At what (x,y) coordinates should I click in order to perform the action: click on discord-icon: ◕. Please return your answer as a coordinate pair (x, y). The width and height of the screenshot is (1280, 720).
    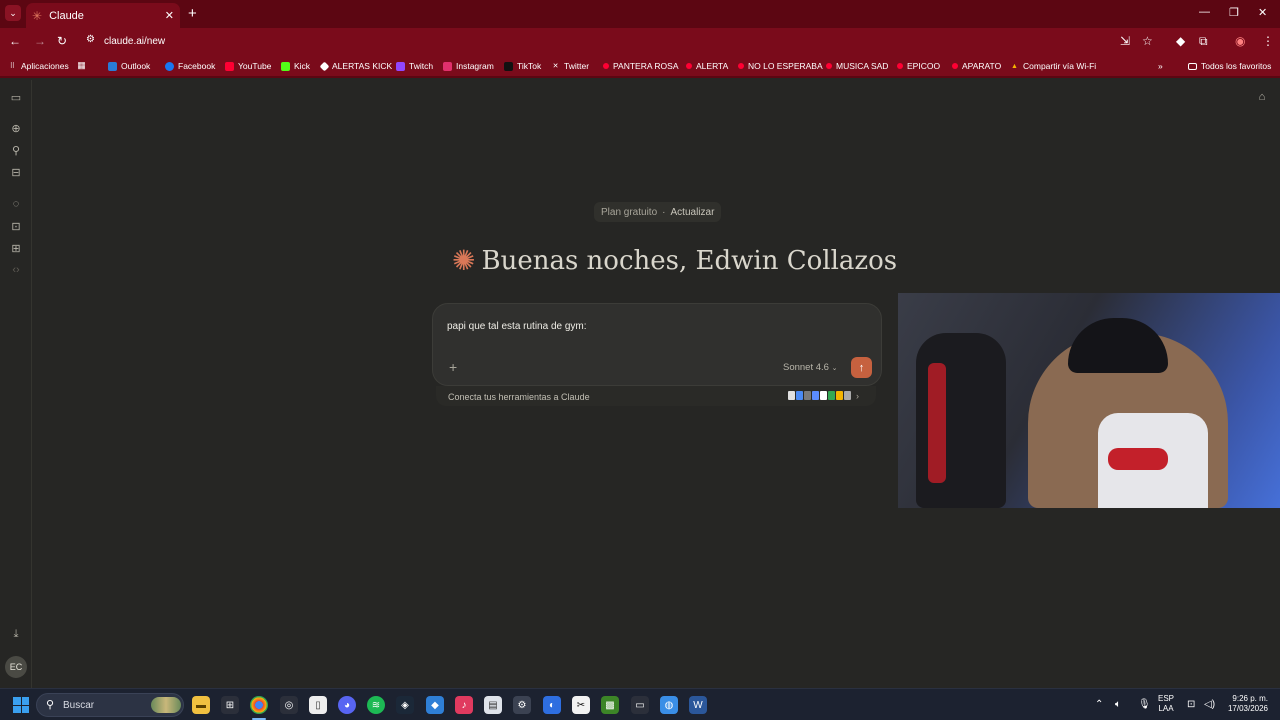
    Looking at the image, I should click on (347, 705).